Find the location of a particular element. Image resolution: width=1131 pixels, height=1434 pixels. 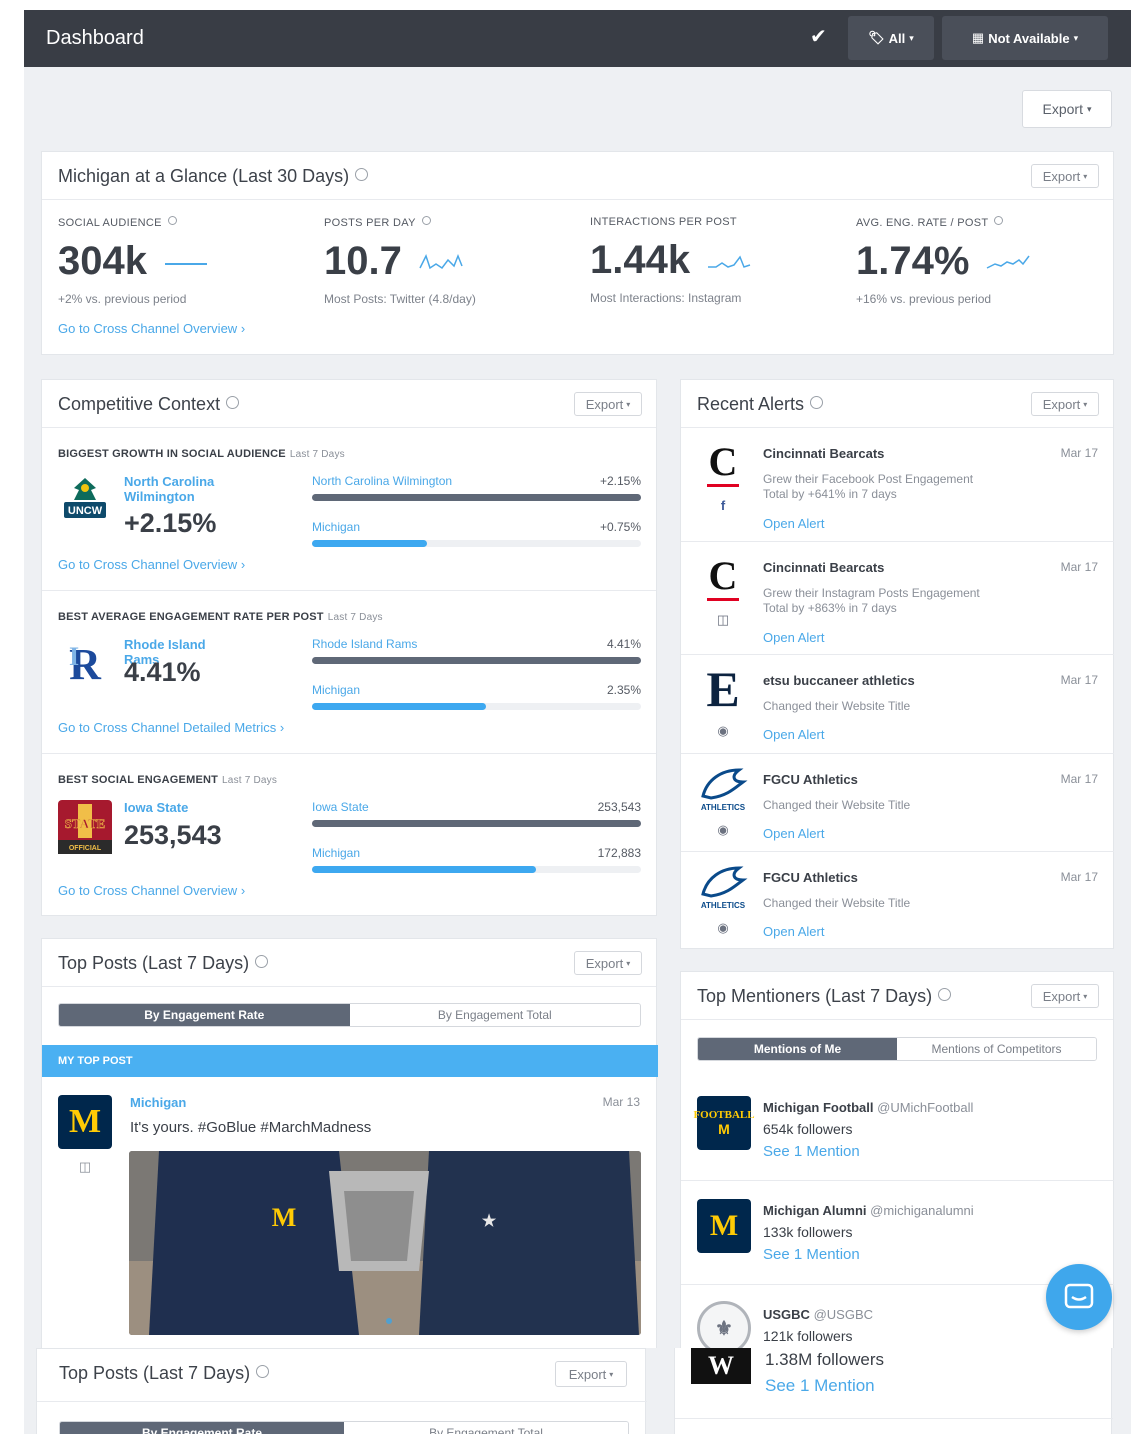

bar-row-michigan: Michigan 2.35% is located at coordinates (476, 696).